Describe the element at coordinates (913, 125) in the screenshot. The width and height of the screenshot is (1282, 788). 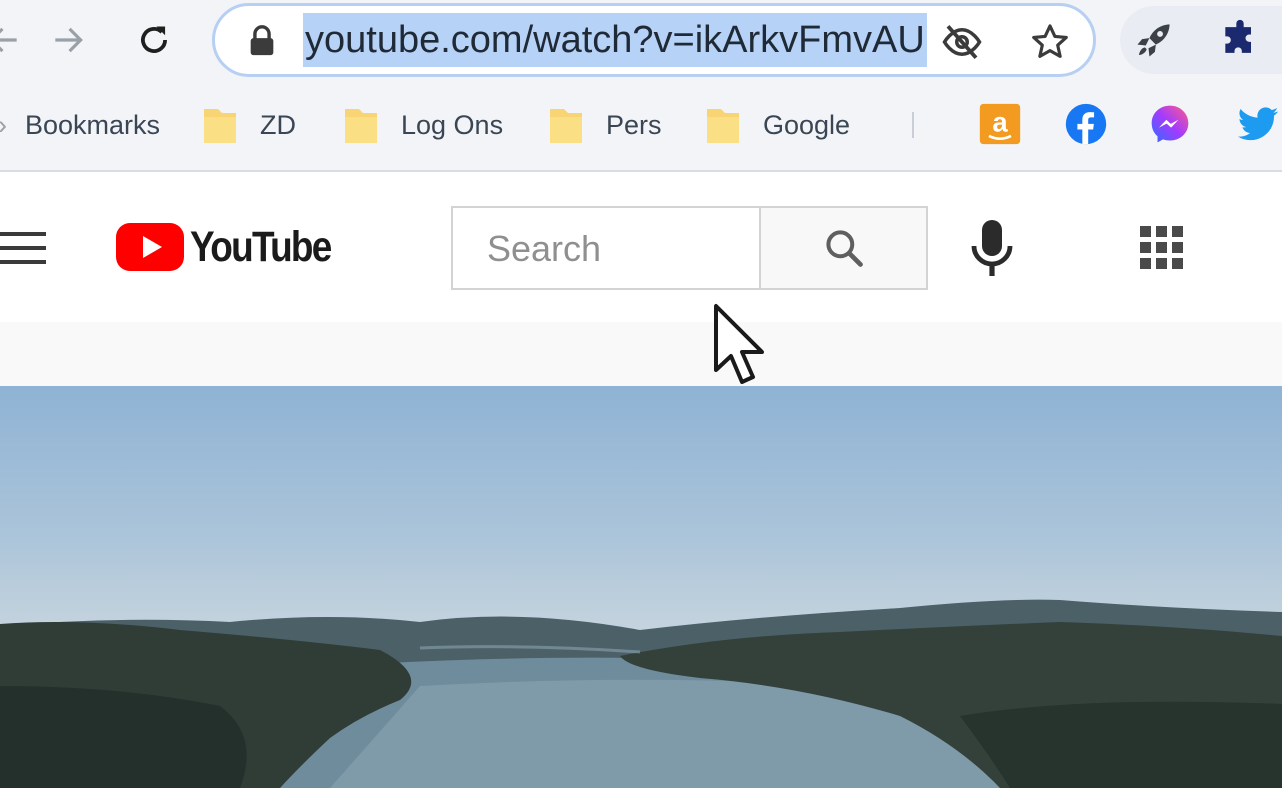
I see `bookmarks-divider` at that location.